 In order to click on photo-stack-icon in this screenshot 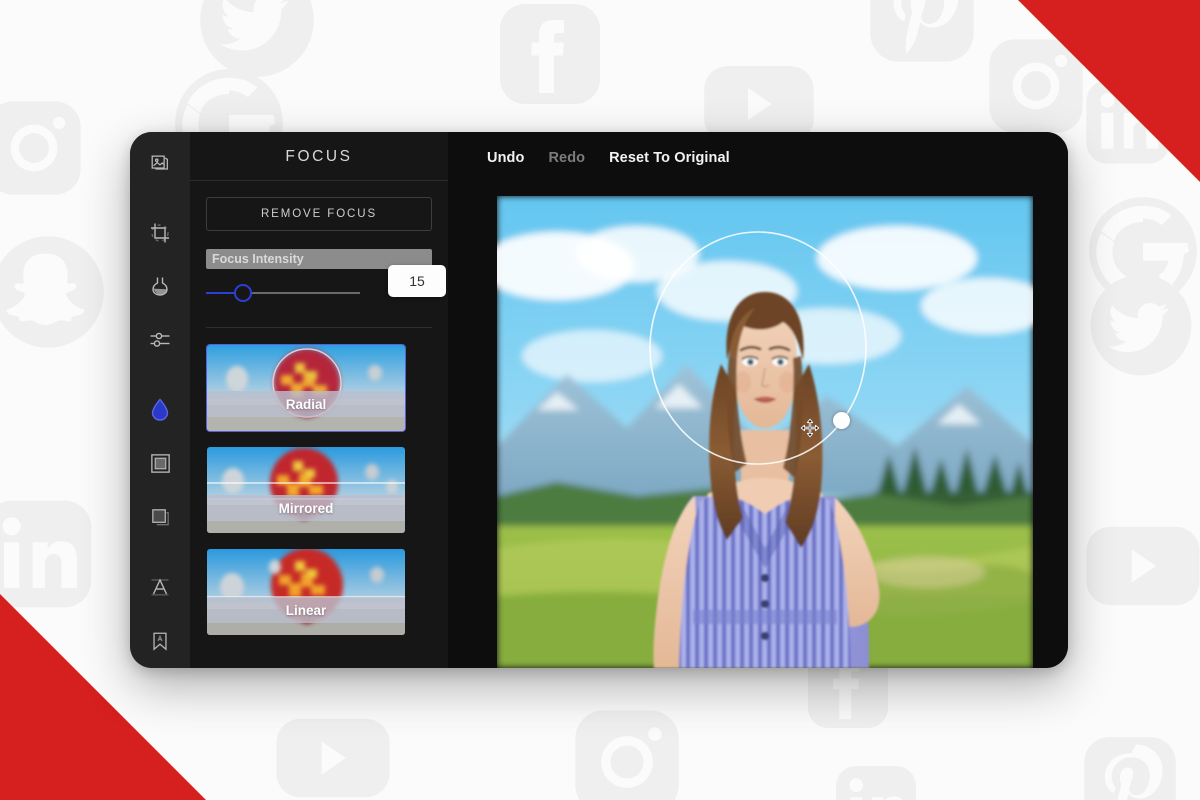, I will do `click(160, 163)`.